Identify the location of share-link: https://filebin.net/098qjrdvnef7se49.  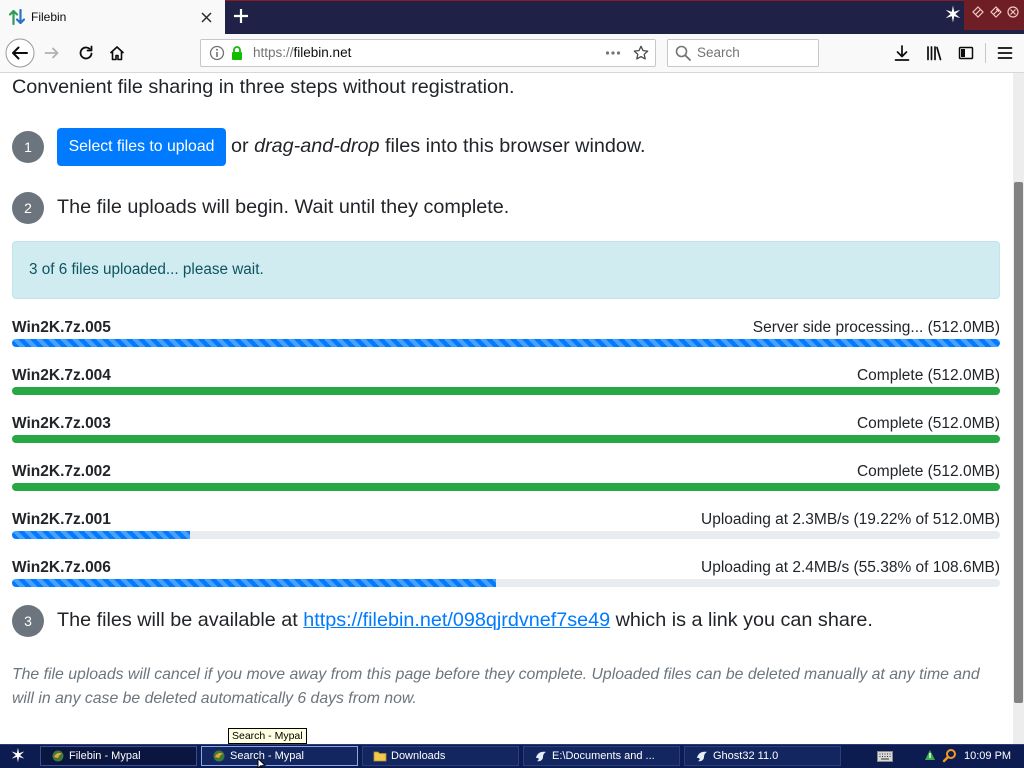
(456, 620).